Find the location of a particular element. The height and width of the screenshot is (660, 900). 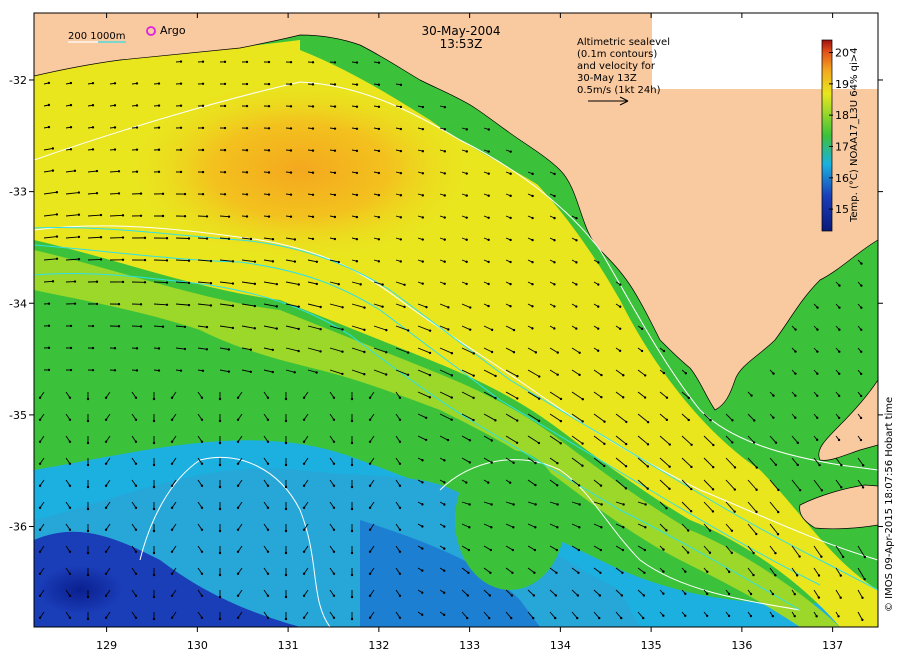

velocity-arrow is located at coordinates (94, 259).